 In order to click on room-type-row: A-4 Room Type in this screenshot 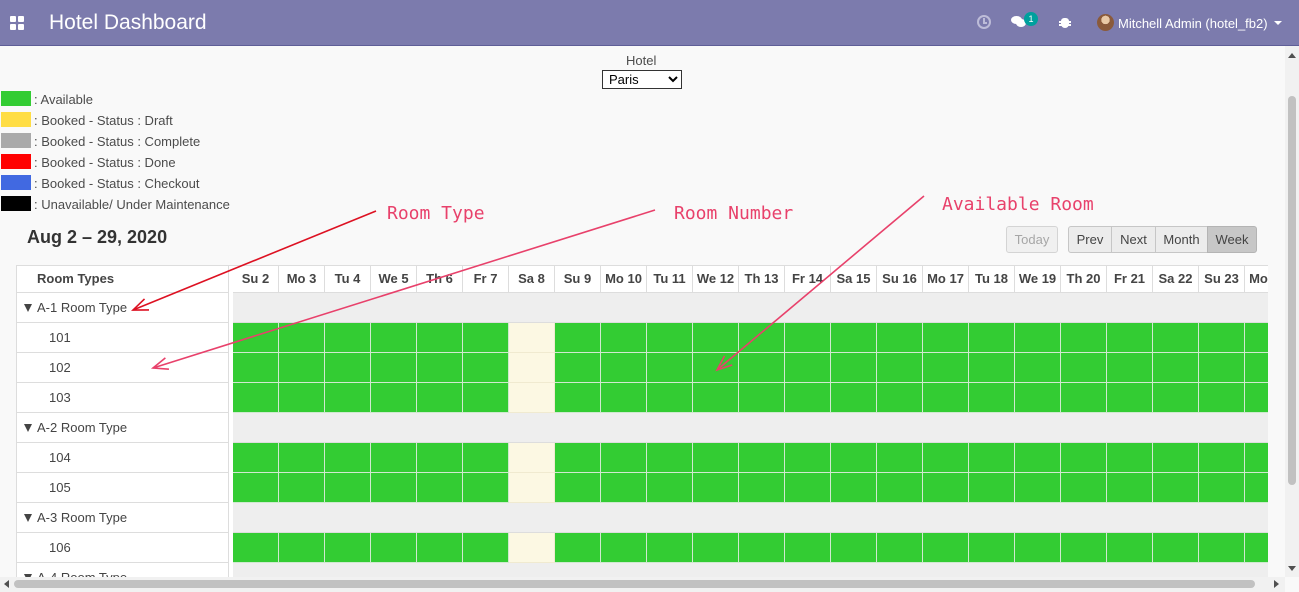, I will do `click(122, 570)`.